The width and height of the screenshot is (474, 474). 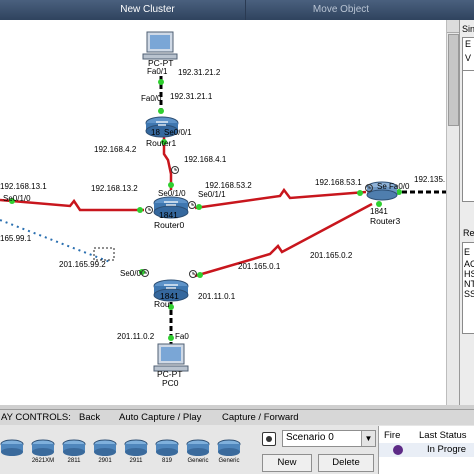 I want to click on scroll-thumb, so click(x=453, y=80).